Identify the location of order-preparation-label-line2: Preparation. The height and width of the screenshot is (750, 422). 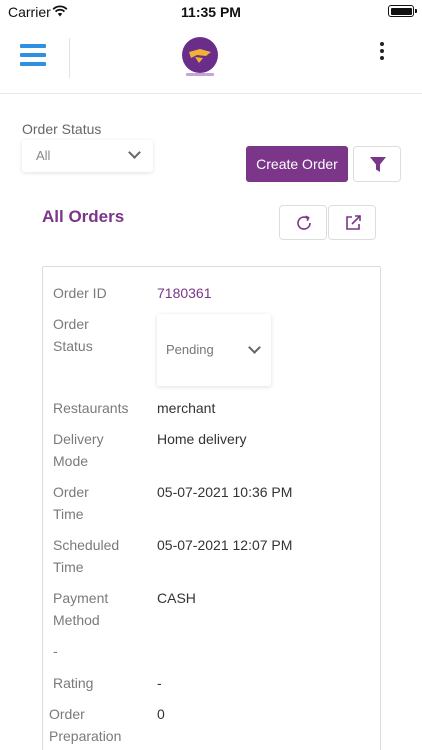
(85, 736).